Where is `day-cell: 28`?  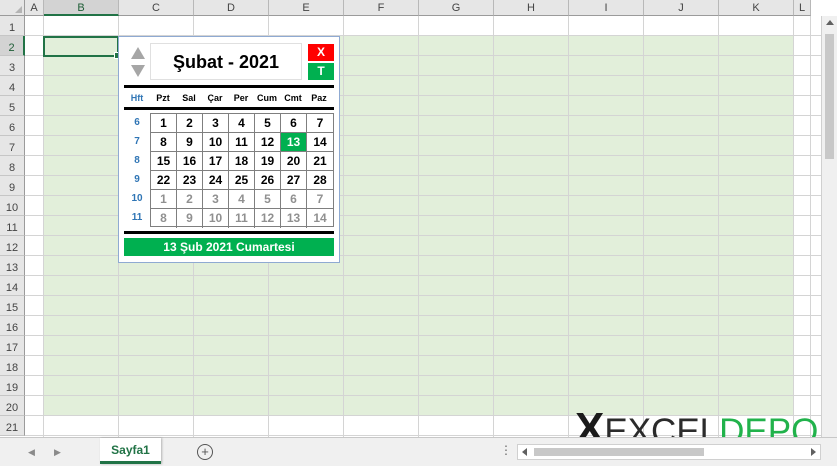
day-cell: 28 is located at coordinates (320, 180).